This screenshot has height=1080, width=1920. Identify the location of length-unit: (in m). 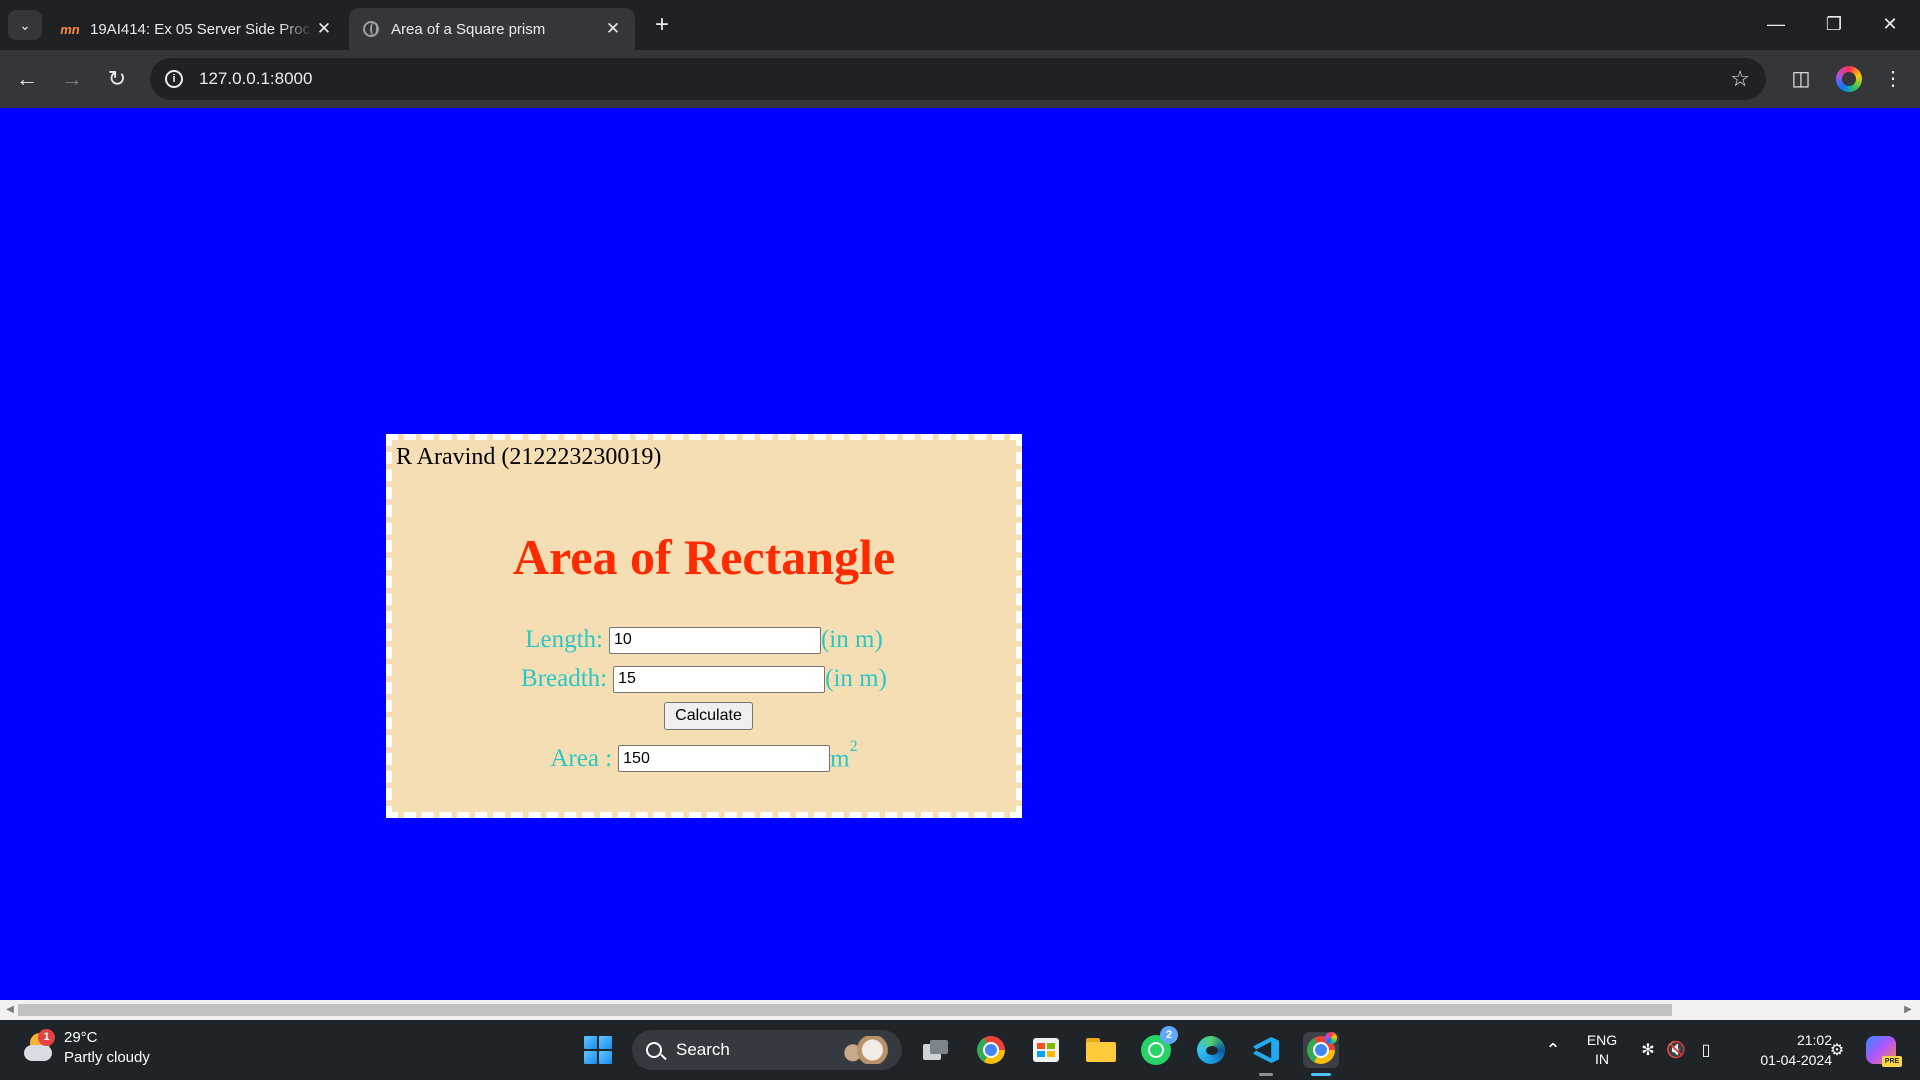
(851, 639).